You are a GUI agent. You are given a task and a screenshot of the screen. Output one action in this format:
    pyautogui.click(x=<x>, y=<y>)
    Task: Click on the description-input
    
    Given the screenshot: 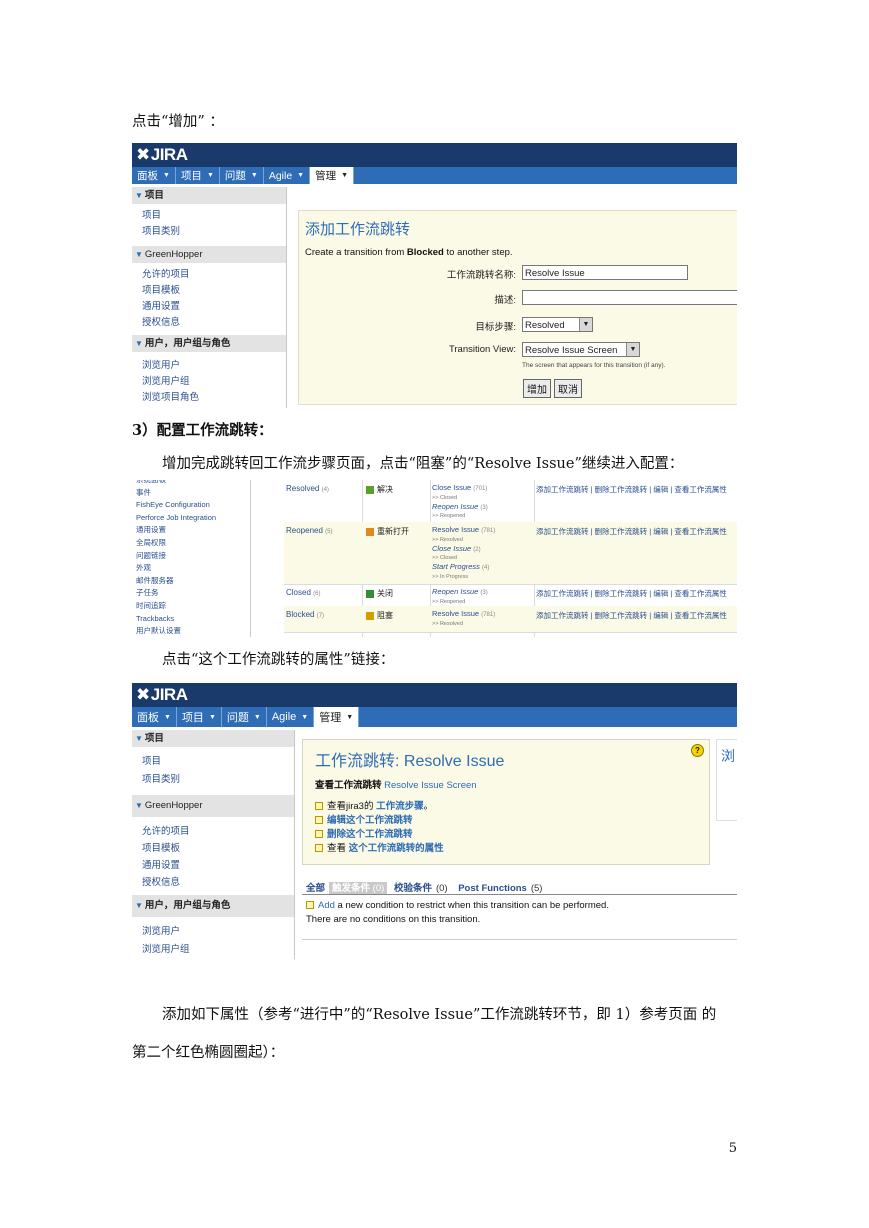 What is the action you would take?
    pyautogui.click(x=629, y=297)
    